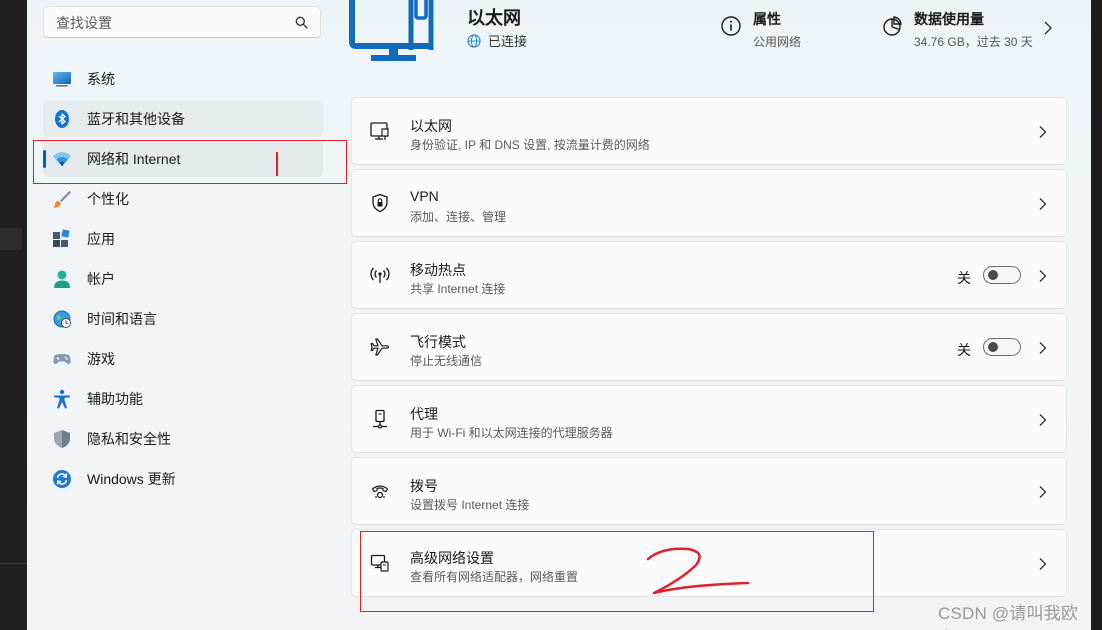  What do you see at coordinates (1002, 347) in the screenshot?
I see `airplane-toggle` at bounding box center [1002, 347].